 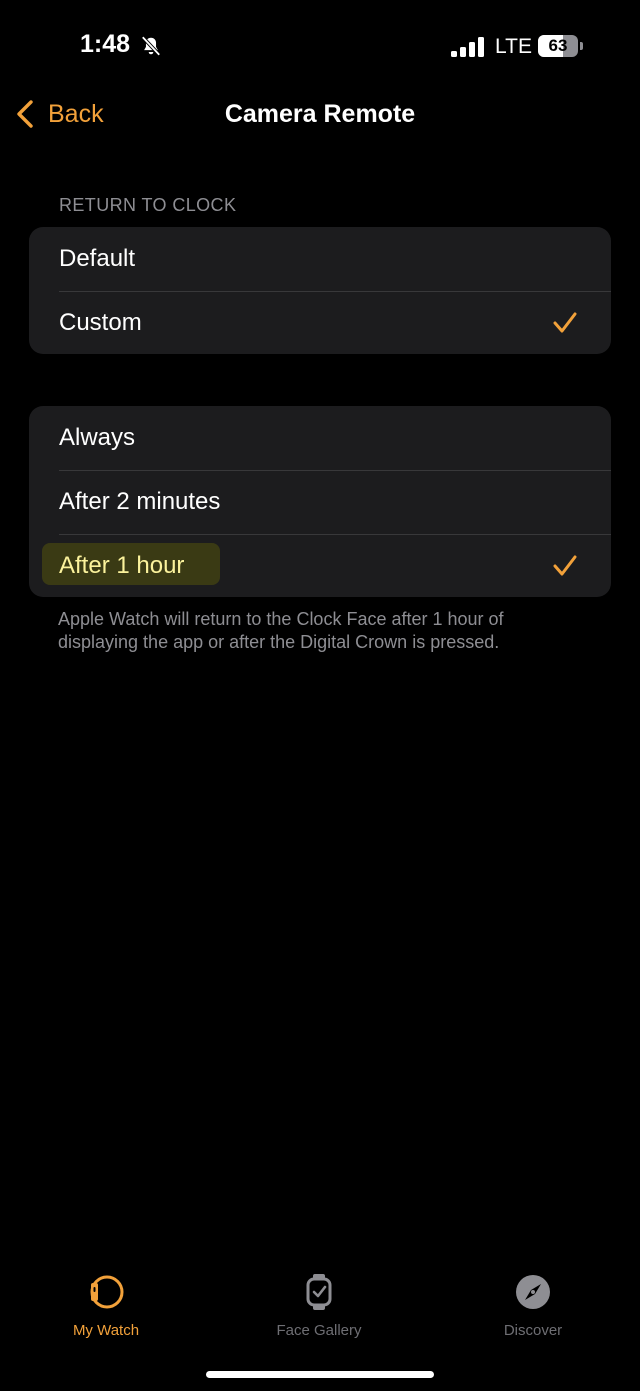 What do you see at coordinates (140, 501) in the screenshot?
I see `option-label: After 2 minutes` at bounding box center [140, 501].